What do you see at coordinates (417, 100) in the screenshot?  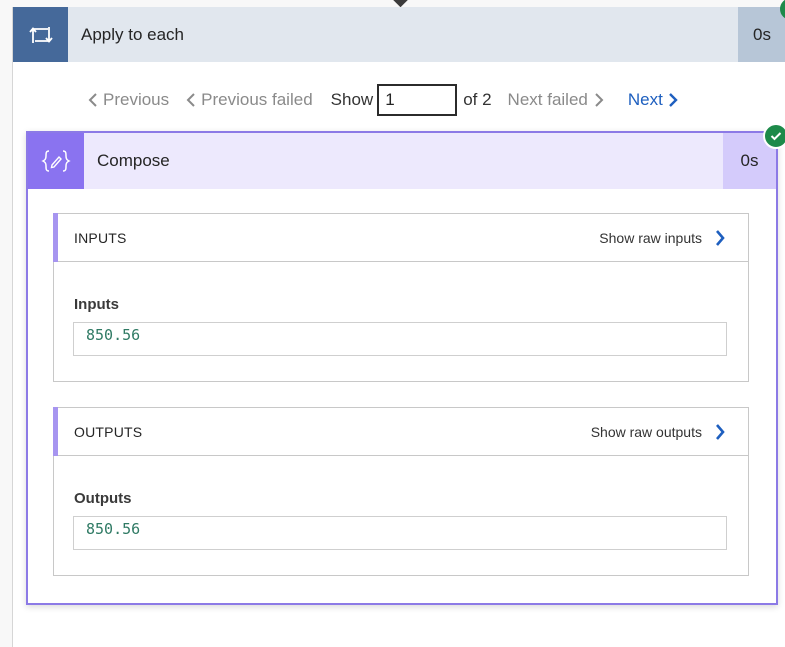 I see `iteration-number-input` at bounding box center [417, 100].